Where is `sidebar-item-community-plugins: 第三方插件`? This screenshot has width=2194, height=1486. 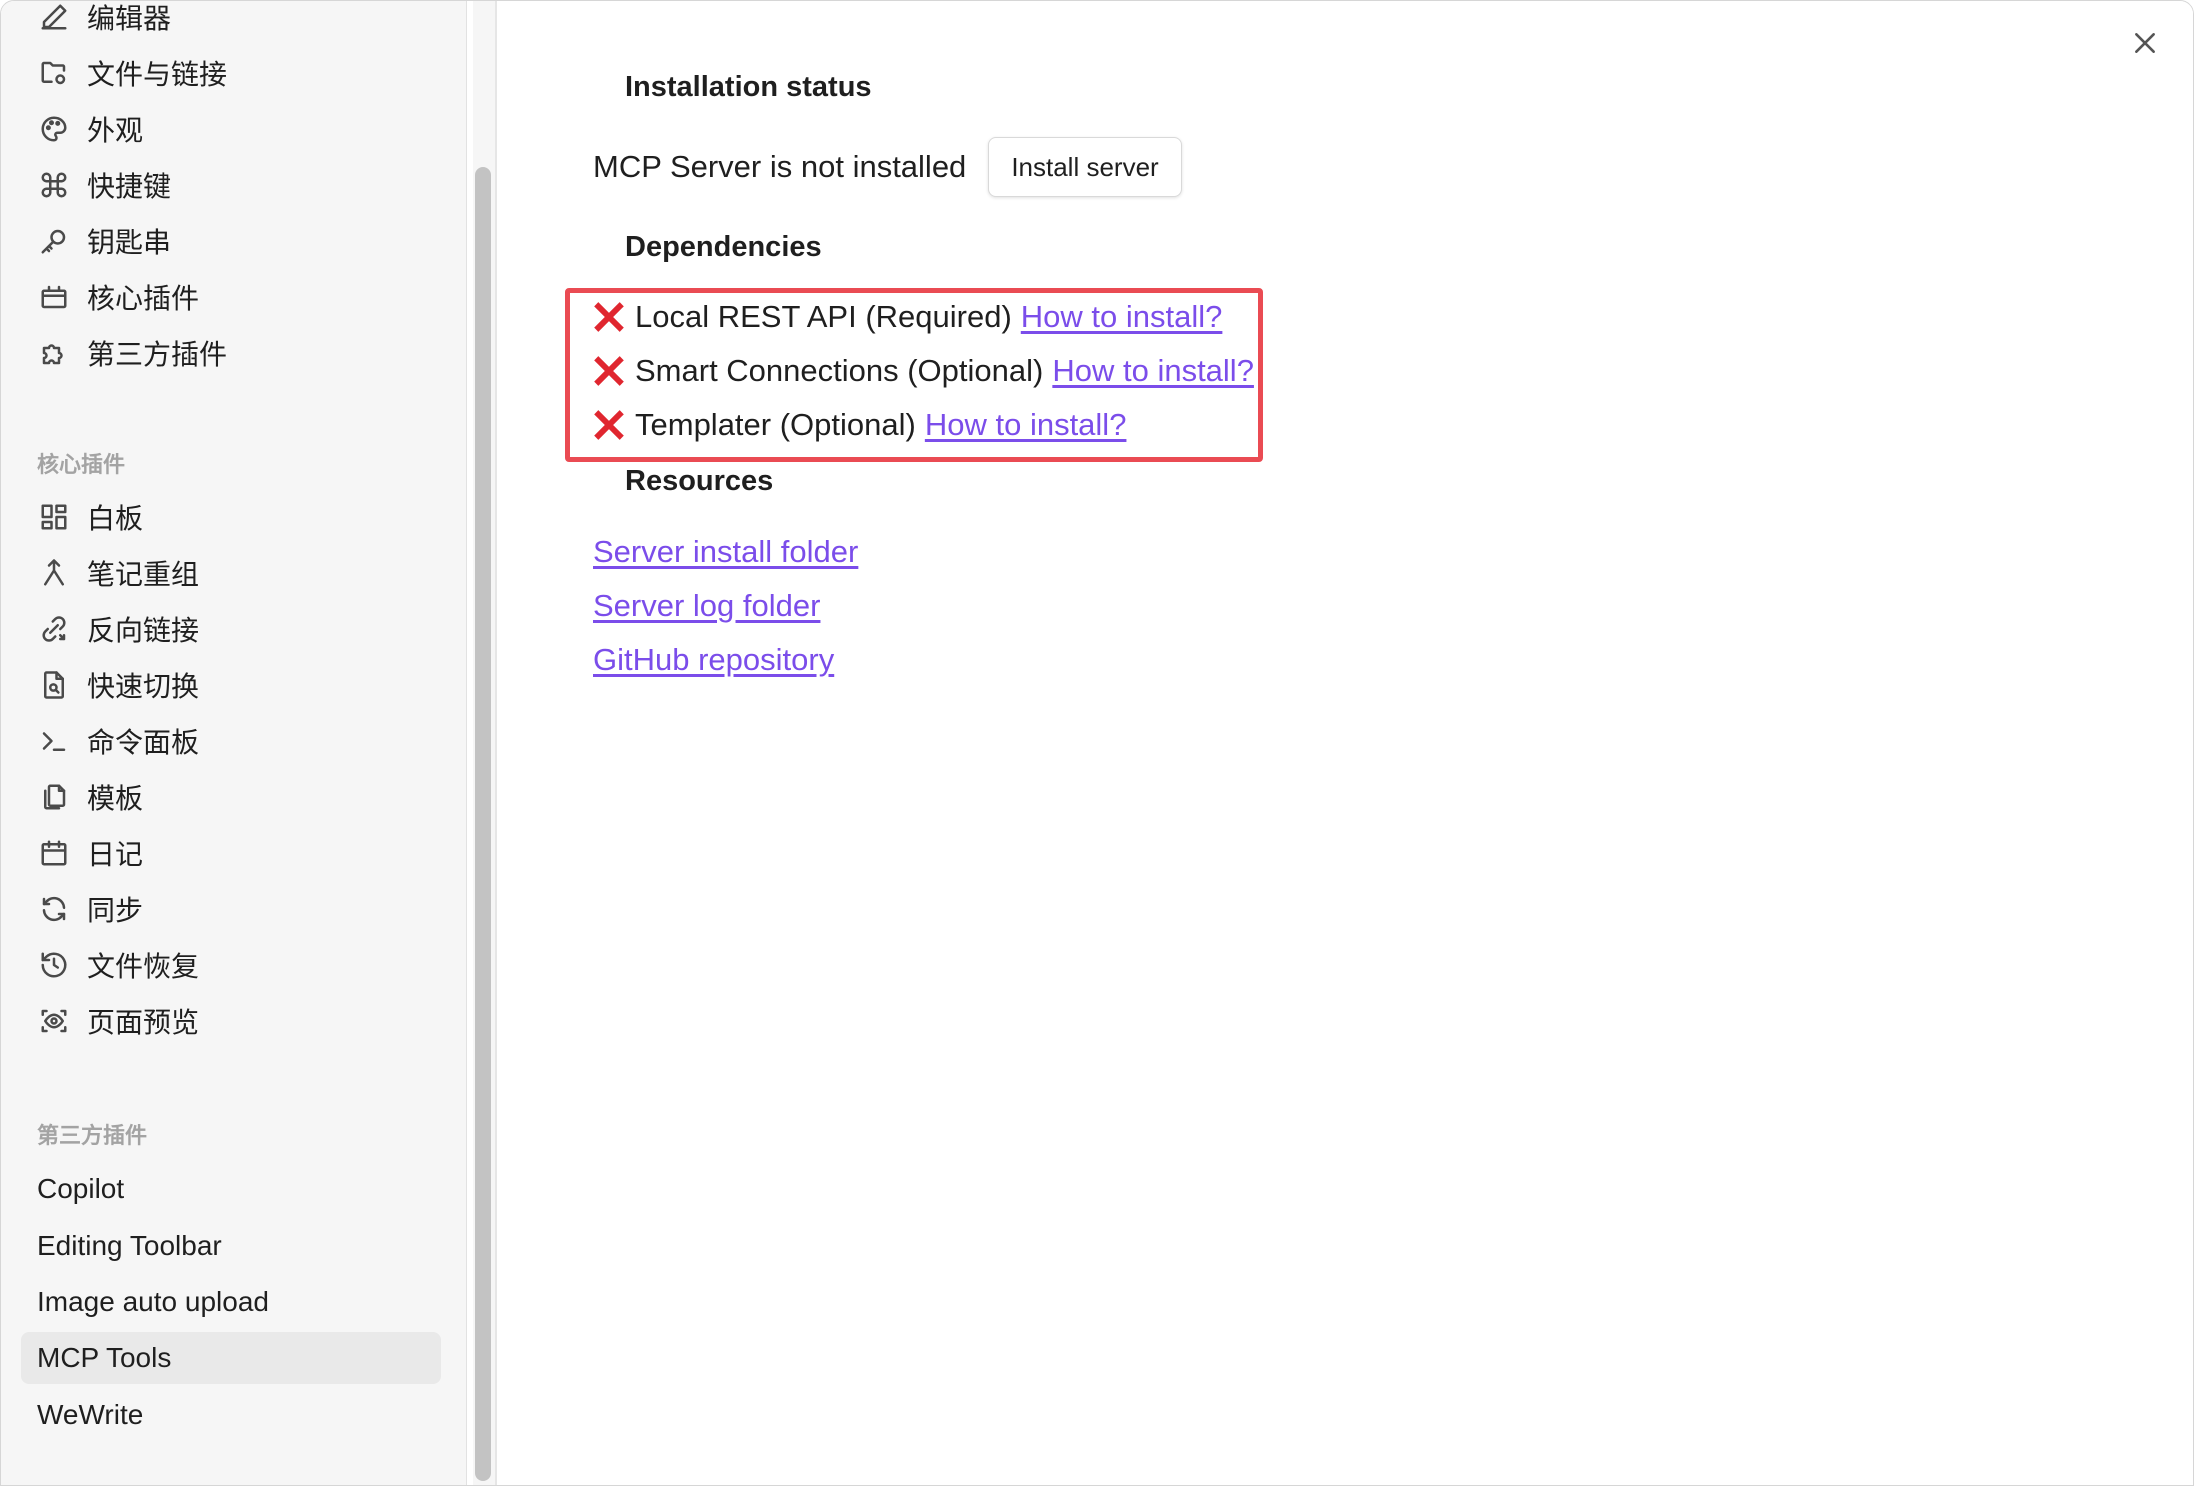 sidebar-item-community-plugins: 第三方插件 is located at coordinates (231, 353).